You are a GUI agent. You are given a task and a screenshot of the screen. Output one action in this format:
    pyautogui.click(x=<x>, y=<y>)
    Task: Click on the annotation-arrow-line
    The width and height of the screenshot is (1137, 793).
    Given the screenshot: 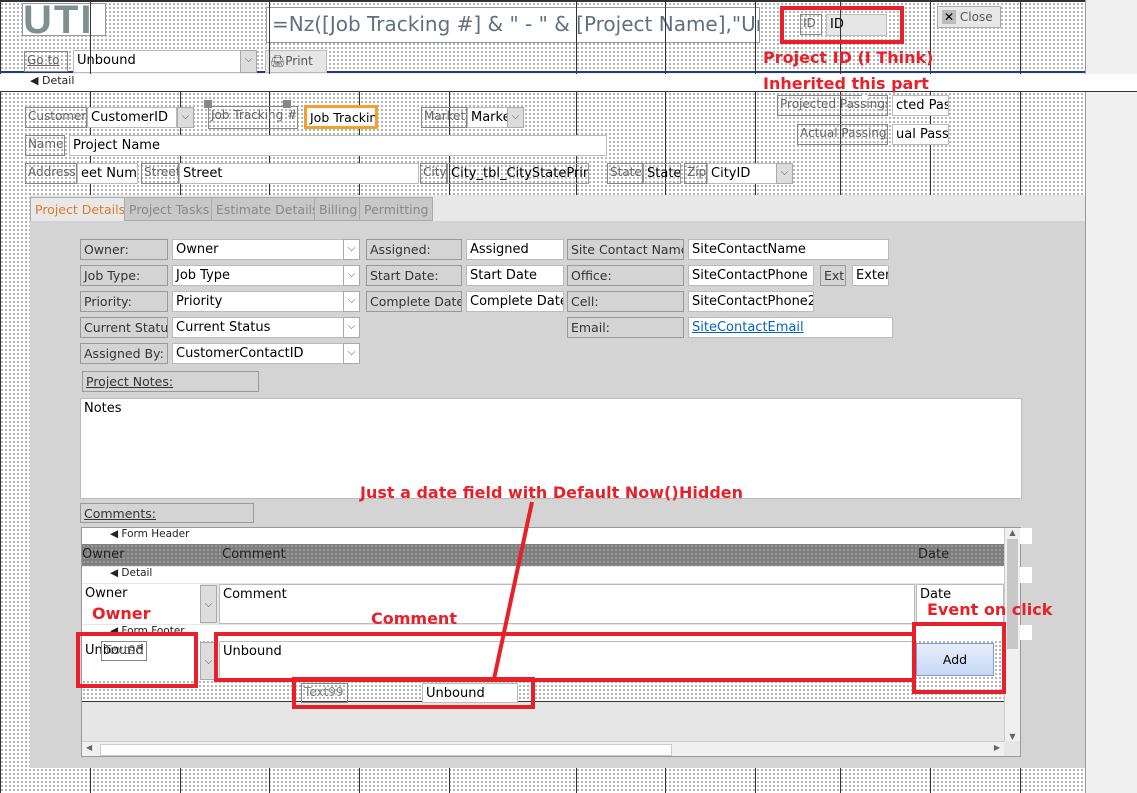 What is the action you would take?
    pyautogui.click(x=513, y=590)
    